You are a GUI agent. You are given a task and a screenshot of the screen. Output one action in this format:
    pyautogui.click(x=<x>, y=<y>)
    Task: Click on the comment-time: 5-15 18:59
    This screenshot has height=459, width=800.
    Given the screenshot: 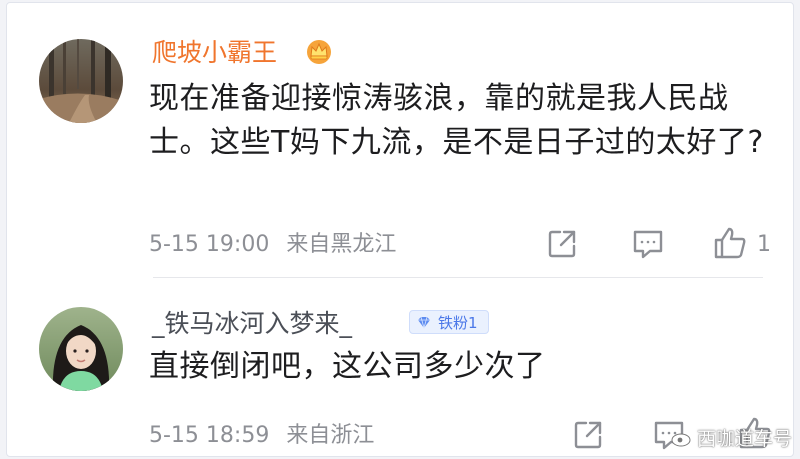 What is the action you would take?
    pyautogui.click(x=209, y=435)
    